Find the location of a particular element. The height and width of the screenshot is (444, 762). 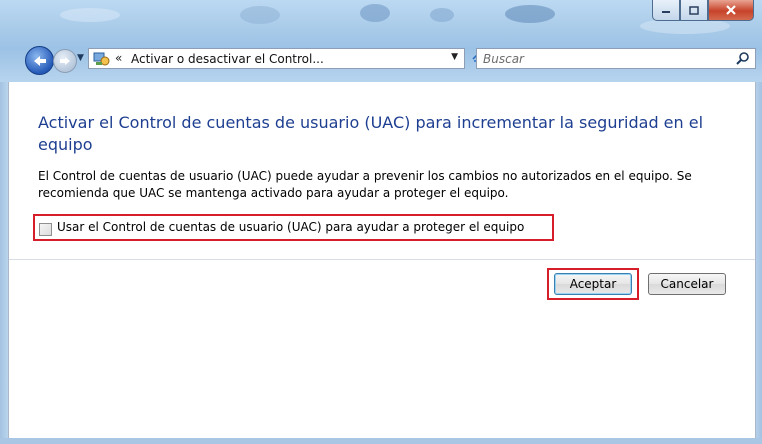

address-dropdown-icon: ▼ is located at coordinates (454, 57).